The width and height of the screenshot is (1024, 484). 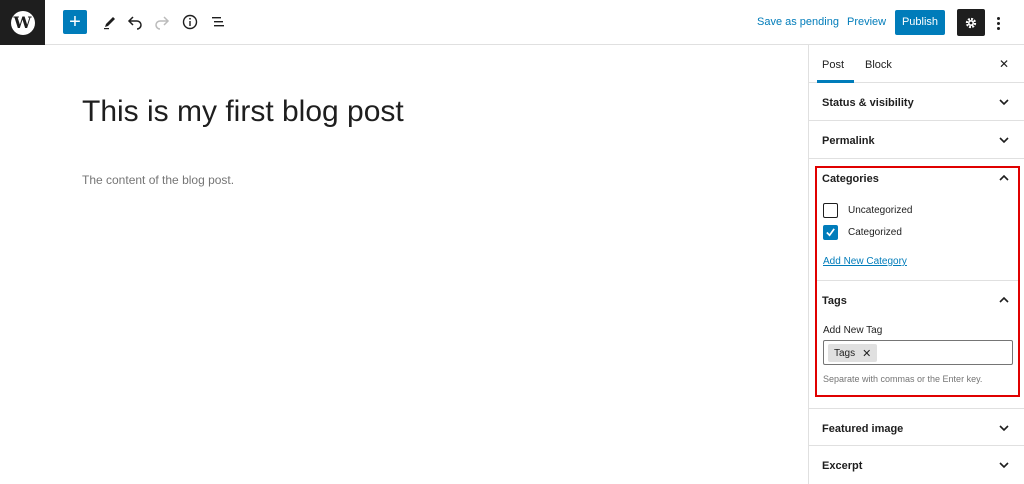 I want to click on list-view-button, so click(x=218, y=22).